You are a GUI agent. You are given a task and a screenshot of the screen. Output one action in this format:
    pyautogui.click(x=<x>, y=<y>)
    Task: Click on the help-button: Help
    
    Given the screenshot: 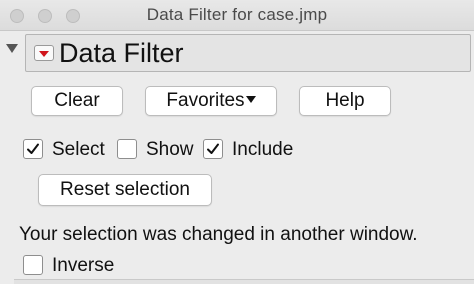 What is the action you would take?
    pyautogui.click(x=345, y=101)
    